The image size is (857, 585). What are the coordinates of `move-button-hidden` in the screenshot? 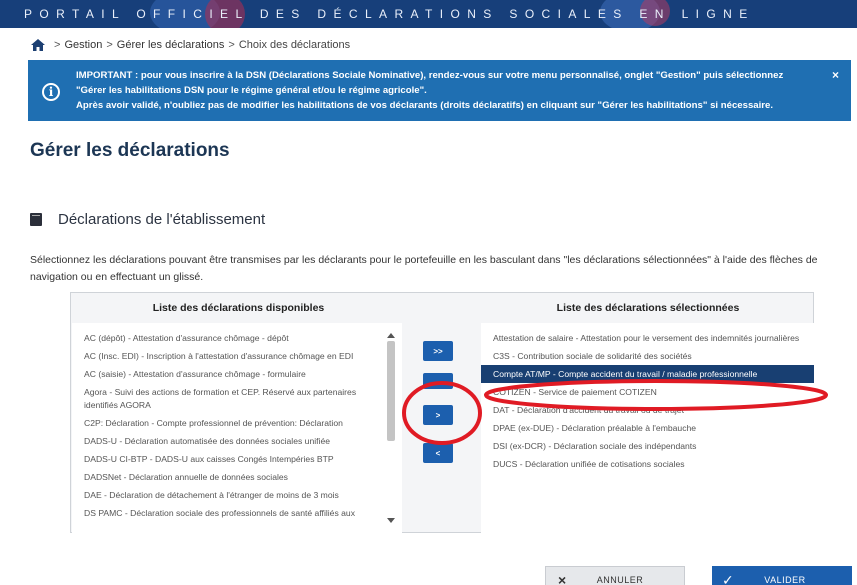 It's located at (438, 381).